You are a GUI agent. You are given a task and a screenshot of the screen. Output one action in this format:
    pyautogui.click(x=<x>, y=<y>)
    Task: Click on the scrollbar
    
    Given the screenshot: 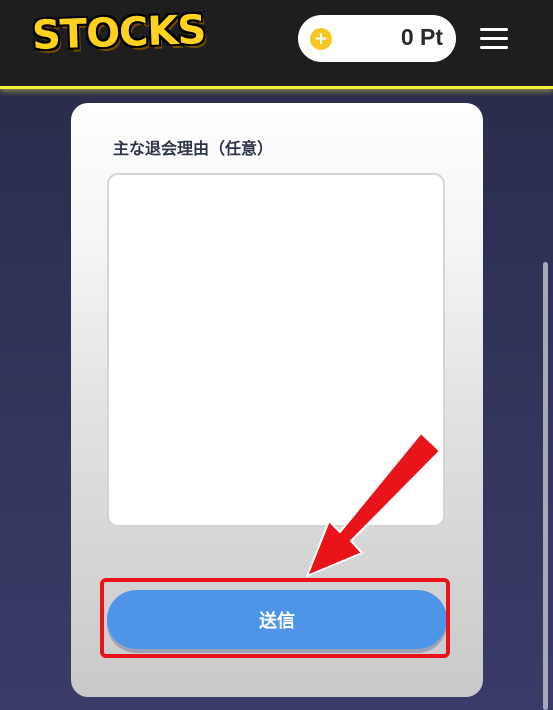 What is the action you would take?
    pyautogui.click(x=545, y=486)
    